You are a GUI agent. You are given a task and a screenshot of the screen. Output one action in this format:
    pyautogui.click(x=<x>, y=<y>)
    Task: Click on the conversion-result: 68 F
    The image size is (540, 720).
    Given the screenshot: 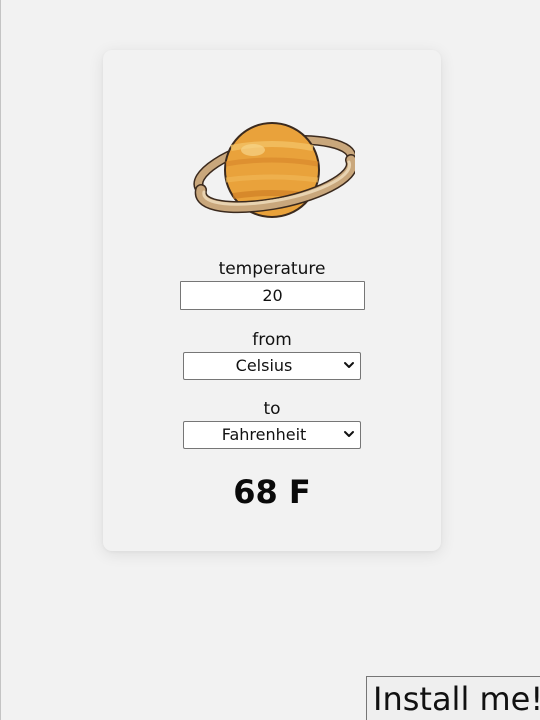 What is the action you would take?
    pyautogui.click(x=272, y=492)
    